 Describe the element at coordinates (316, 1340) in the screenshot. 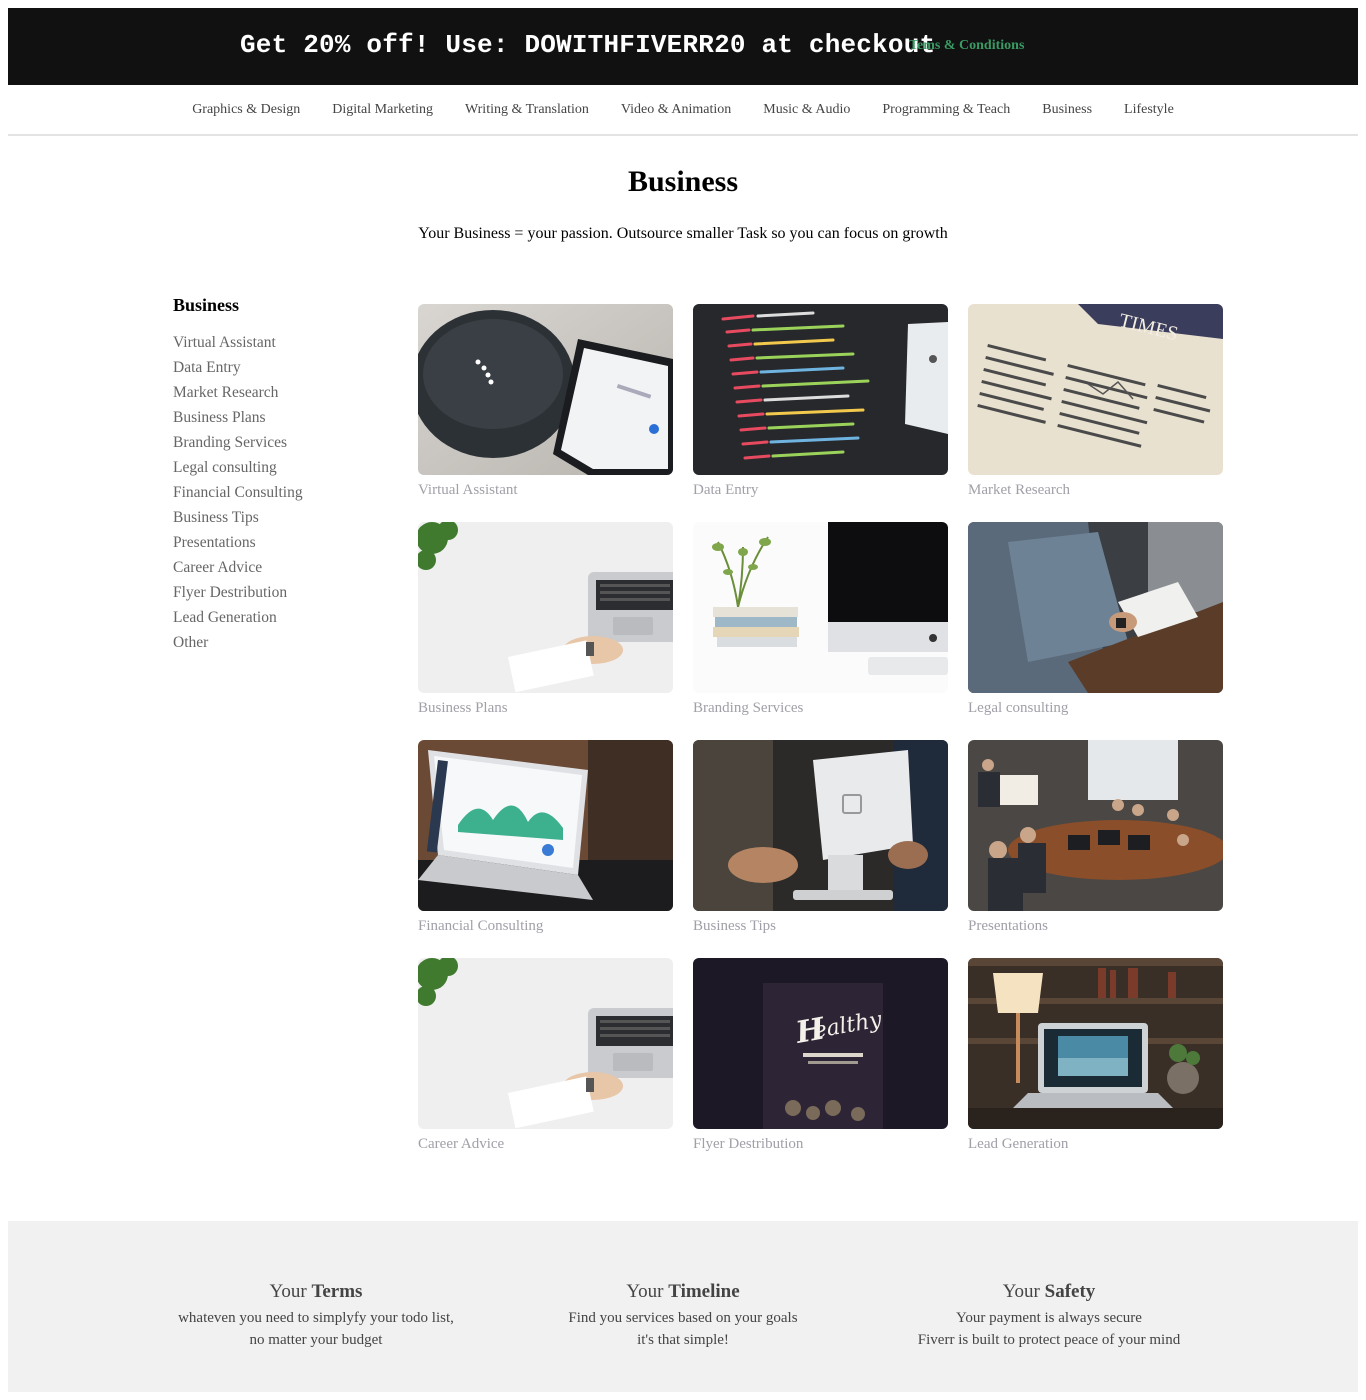

I see `feature-line: no matter your budget` at that location.